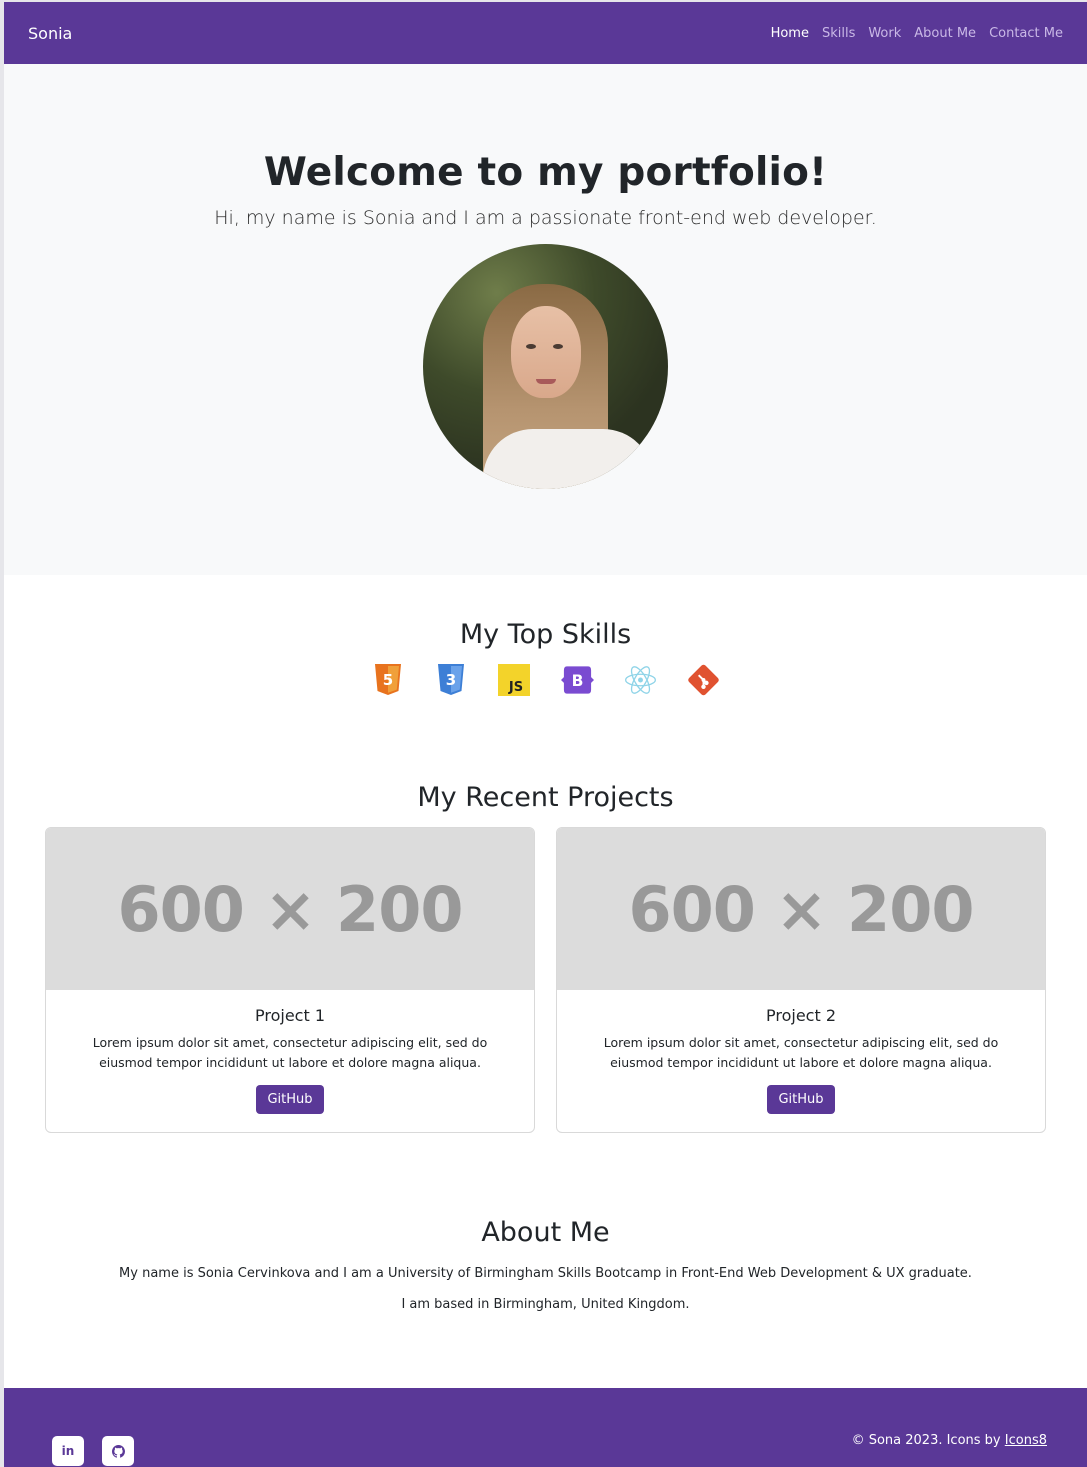  Describe the element at coordinates (1026, 1440) in the screenshot. I see `icons8-link: Icons8` at that location.